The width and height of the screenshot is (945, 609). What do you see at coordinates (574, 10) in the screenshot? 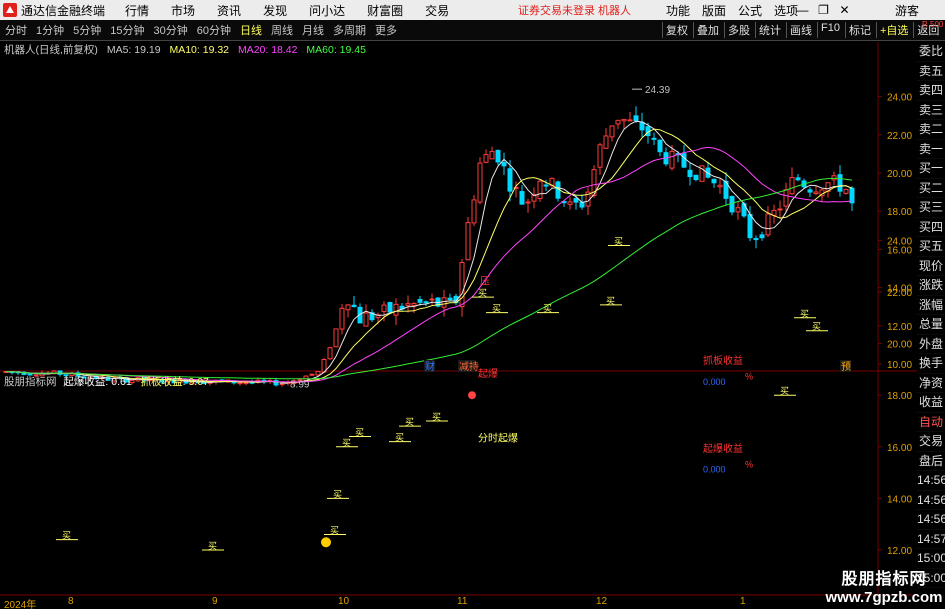
I see `login-warning: 证券交易未登录 机器人` at bounding box center [574, 10].